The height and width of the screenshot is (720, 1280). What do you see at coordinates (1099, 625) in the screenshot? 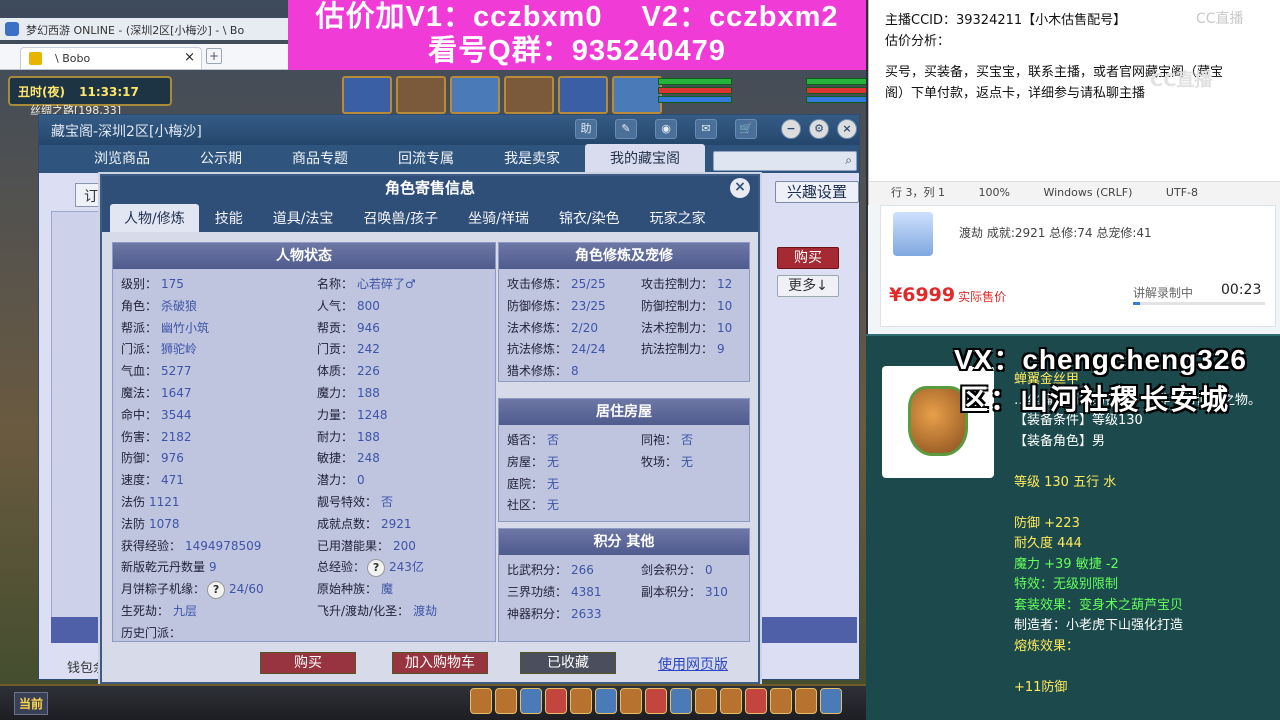
I see `tooltip-line: 制造者：小老虎下山强化打造` at bounding box center [1099, 625].